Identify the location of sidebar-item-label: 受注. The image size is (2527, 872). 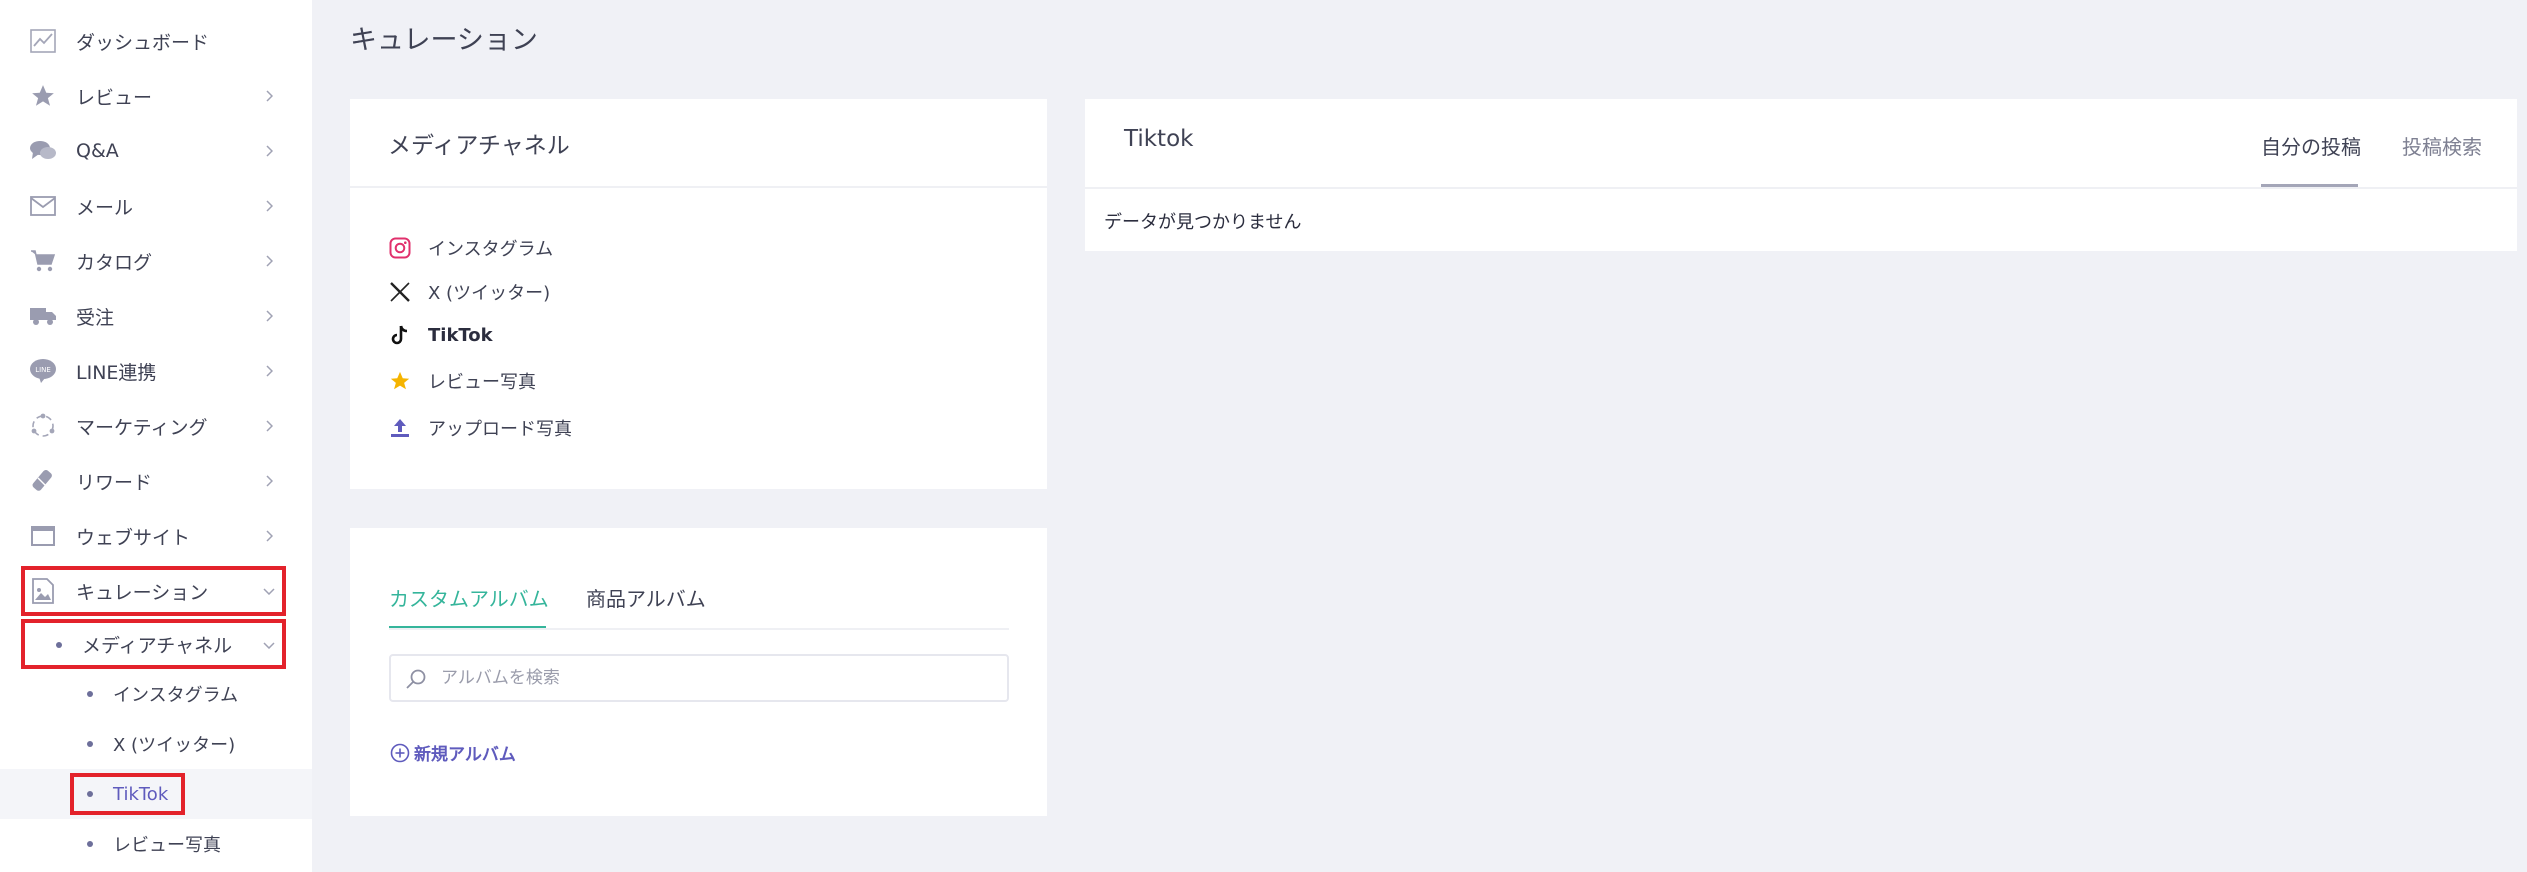
(95, 317).